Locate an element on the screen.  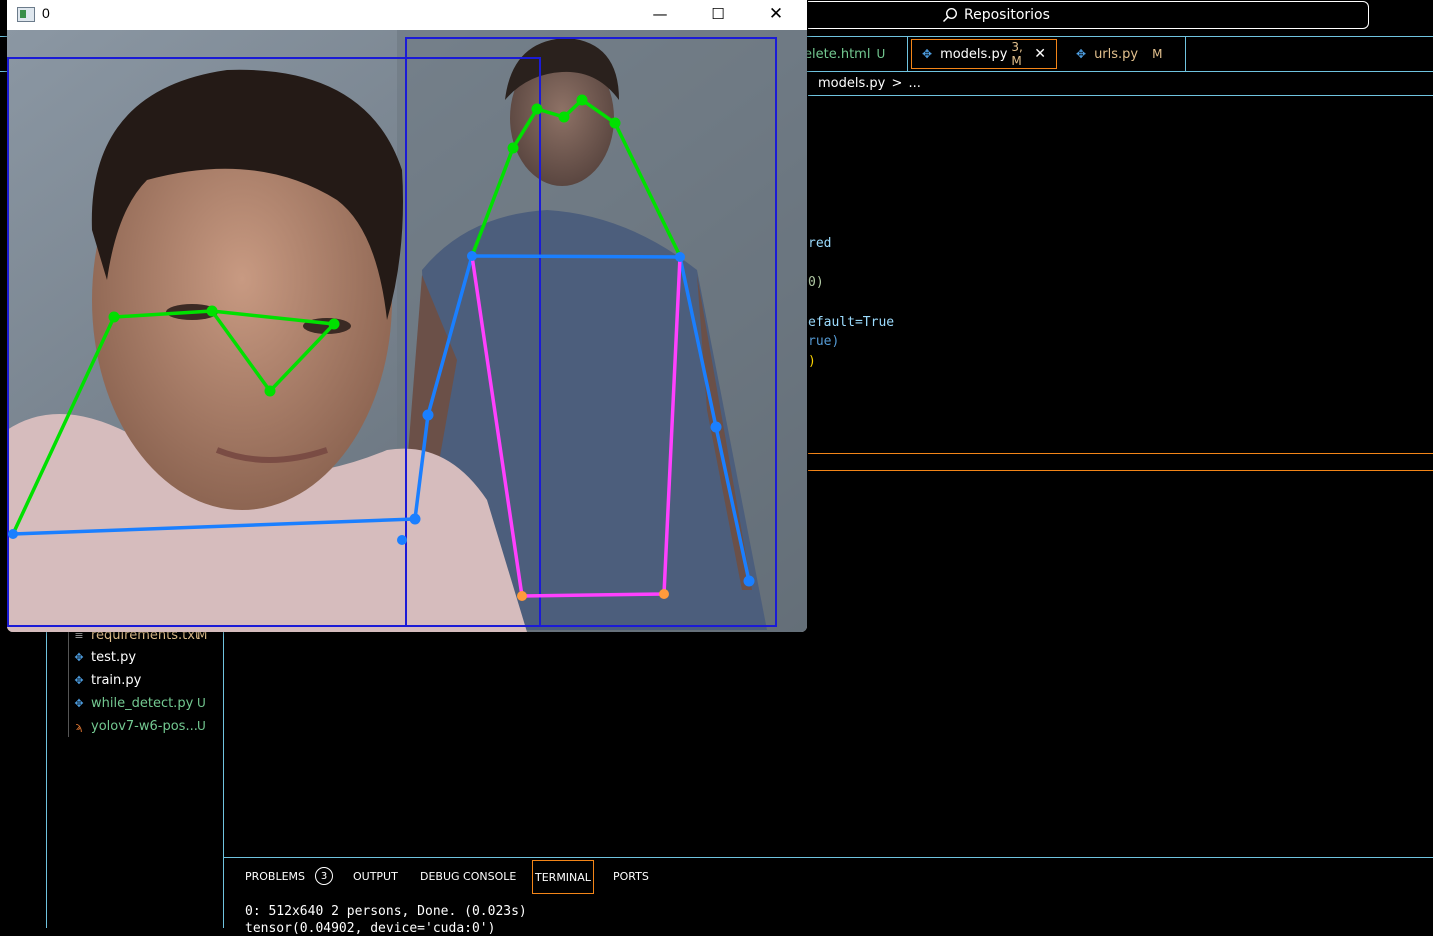
file-name: train.py is located at coordinates (116, 680).